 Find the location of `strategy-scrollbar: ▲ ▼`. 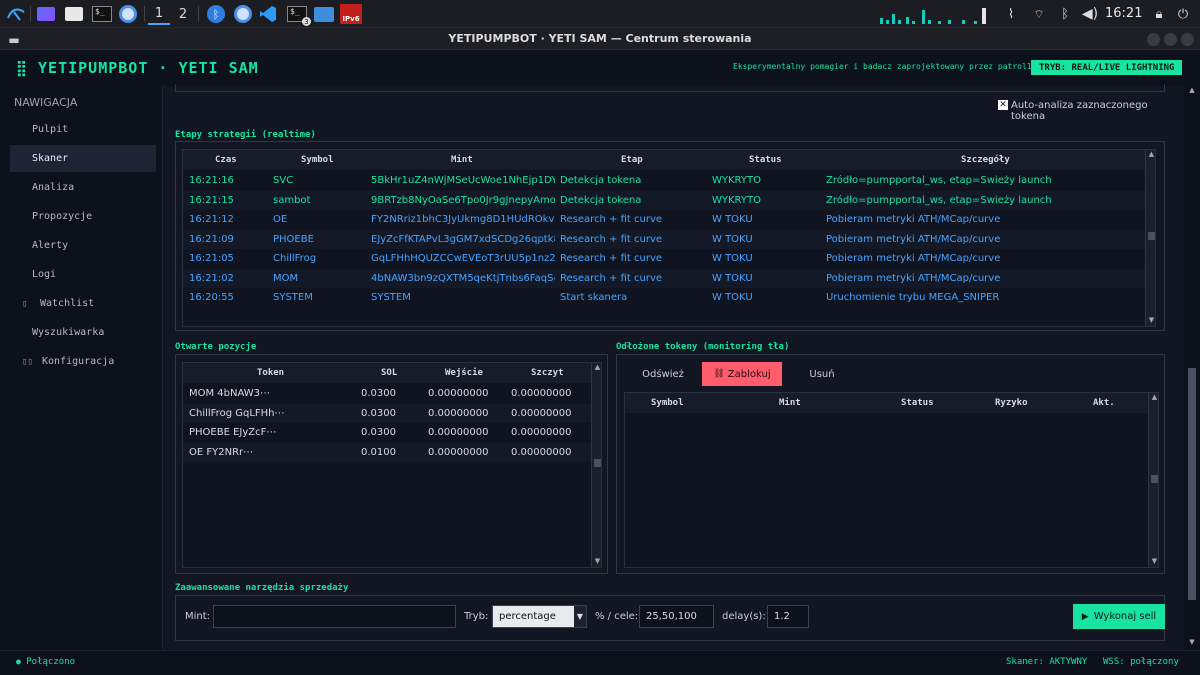

strategy-scrollbar: ▲ ▼ is located at coordinates (1150, 238).